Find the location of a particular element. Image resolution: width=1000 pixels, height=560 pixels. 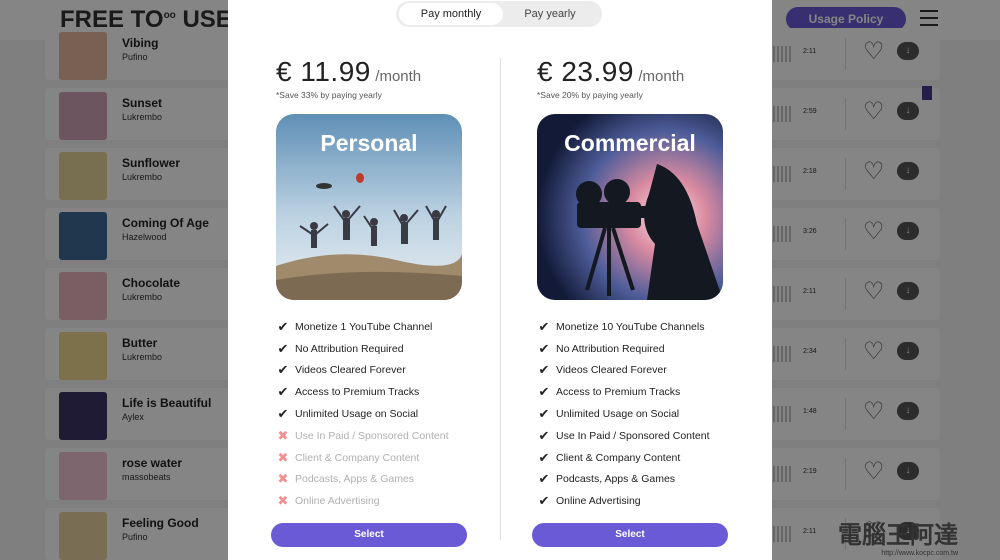

feature-item-excluded: ✖ Use In Paid / Sponsored Content is located at coordinates (362, 436).